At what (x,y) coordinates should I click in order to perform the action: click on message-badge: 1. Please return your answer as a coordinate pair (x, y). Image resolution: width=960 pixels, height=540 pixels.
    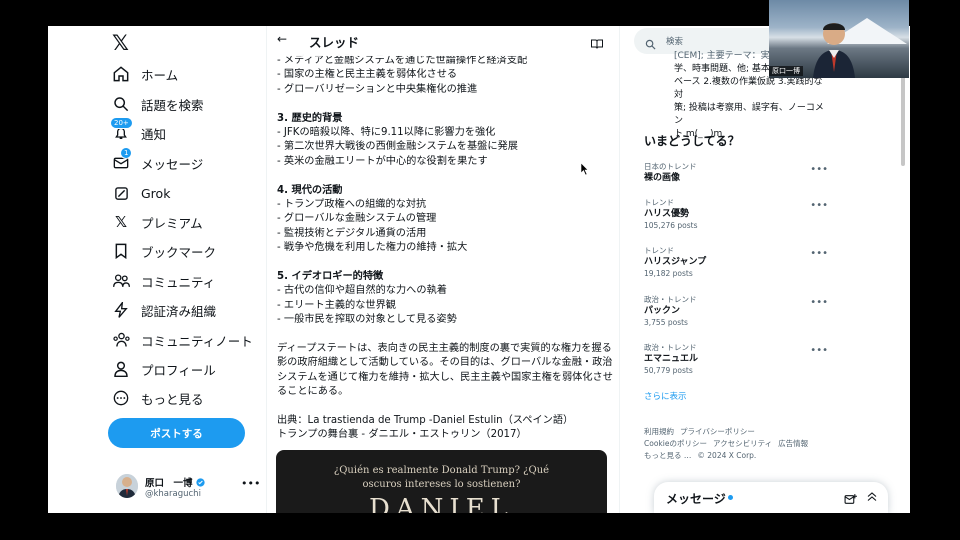
    Looking at the image, I should click on (126, 153).